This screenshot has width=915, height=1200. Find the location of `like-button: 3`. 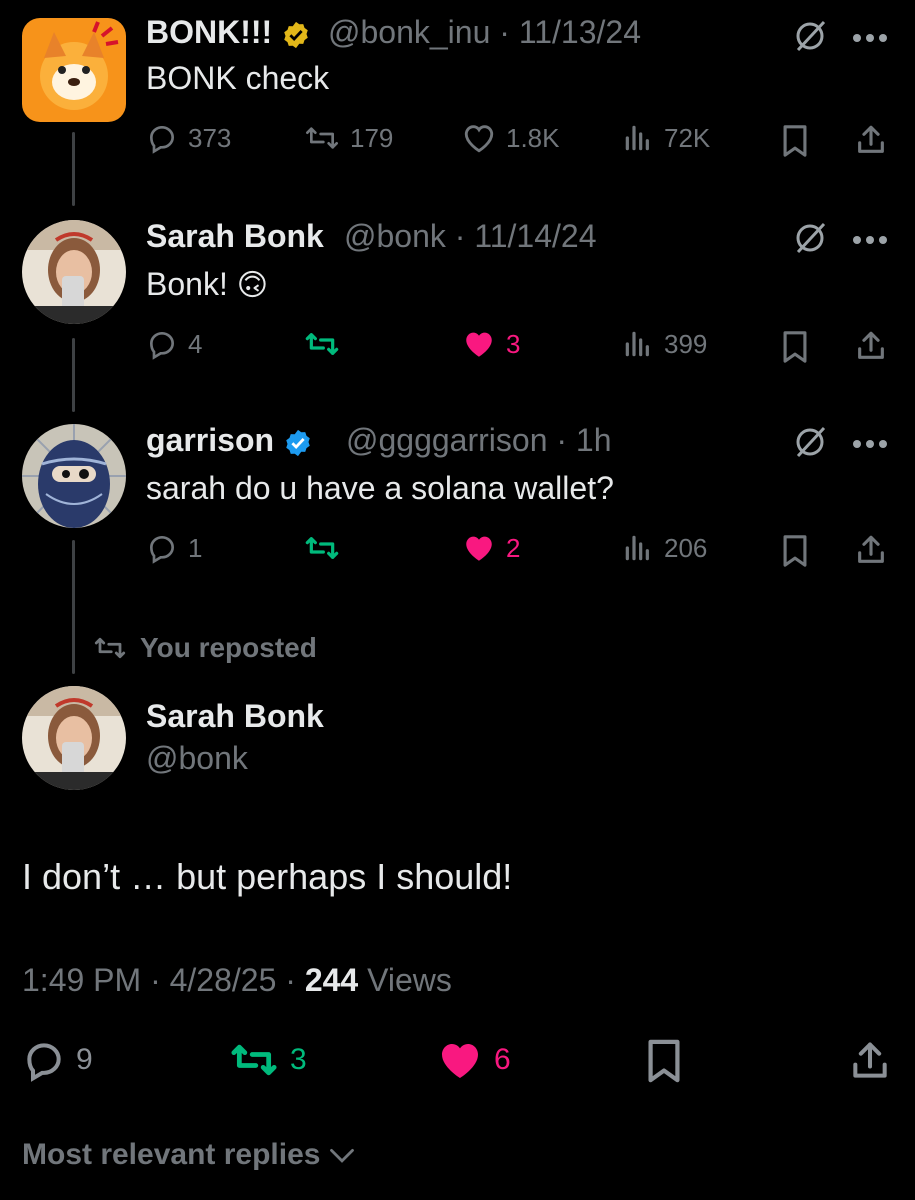

like-button: 3 is located at coordinates (491, 344).